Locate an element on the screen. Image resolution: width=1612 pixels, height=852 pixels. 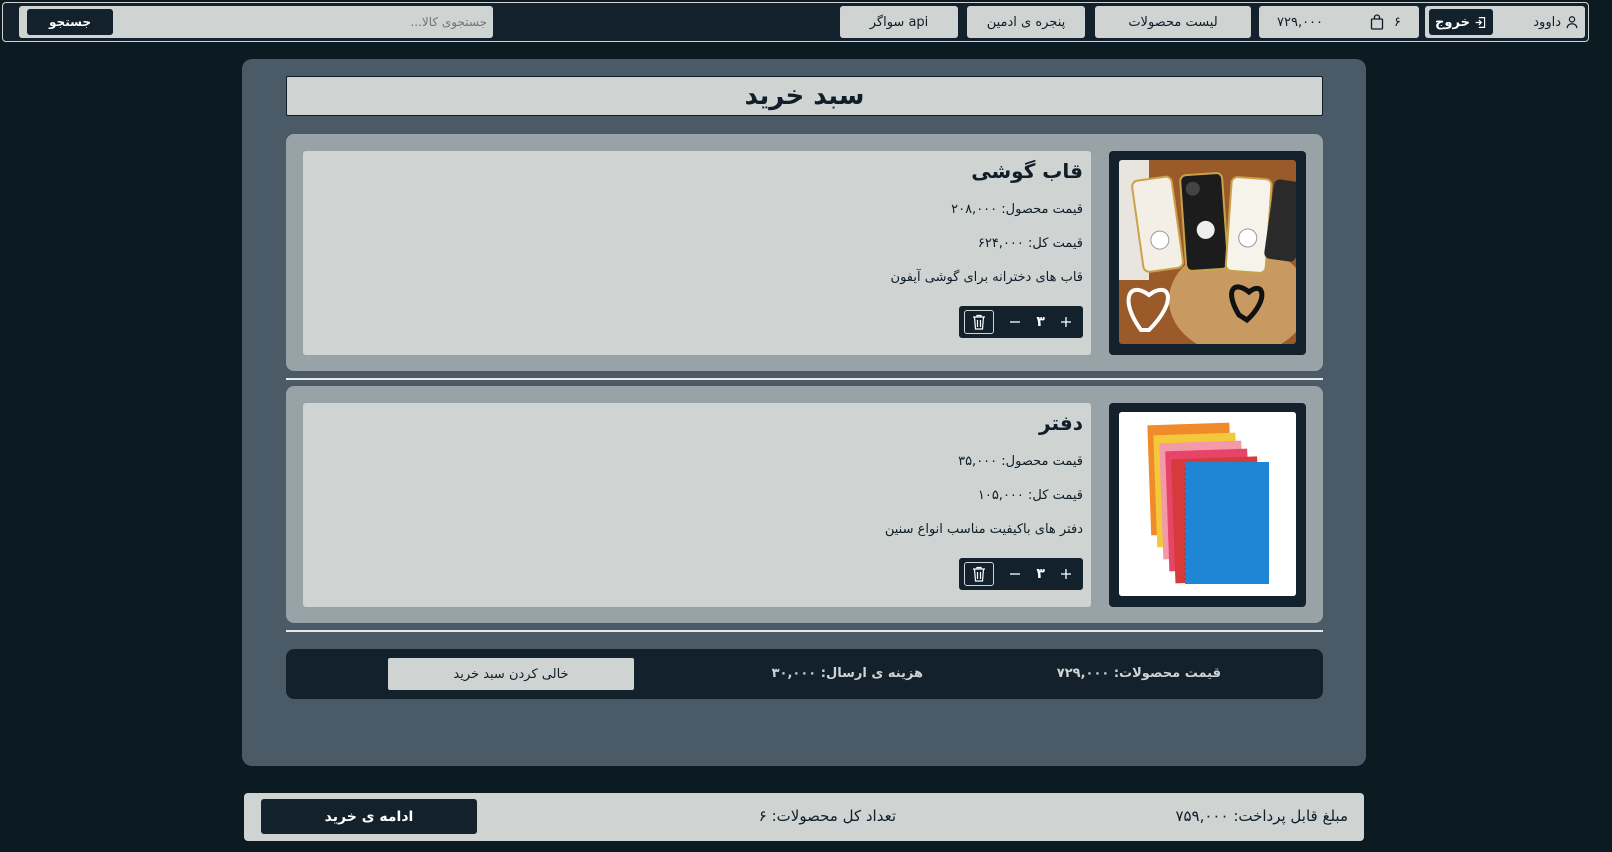
search-input is located at coordinates (307, 22).